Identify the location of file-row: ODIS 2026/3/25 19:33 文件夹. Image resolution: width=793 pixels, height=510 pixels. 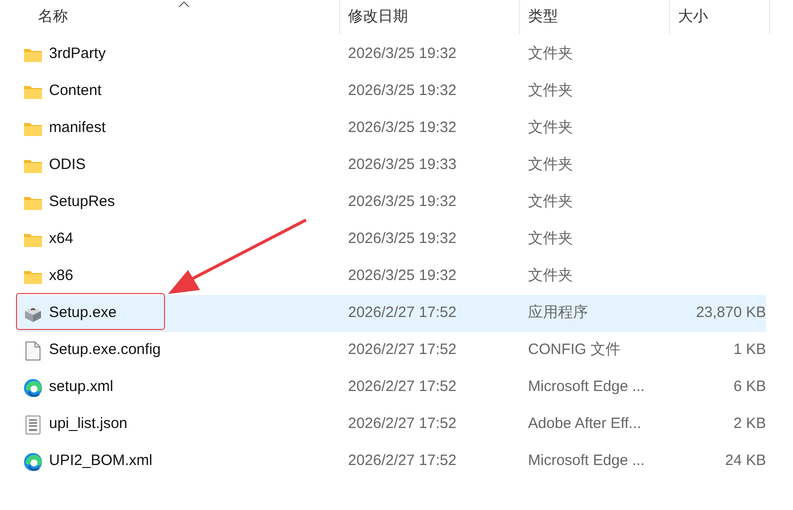
(391, 165).